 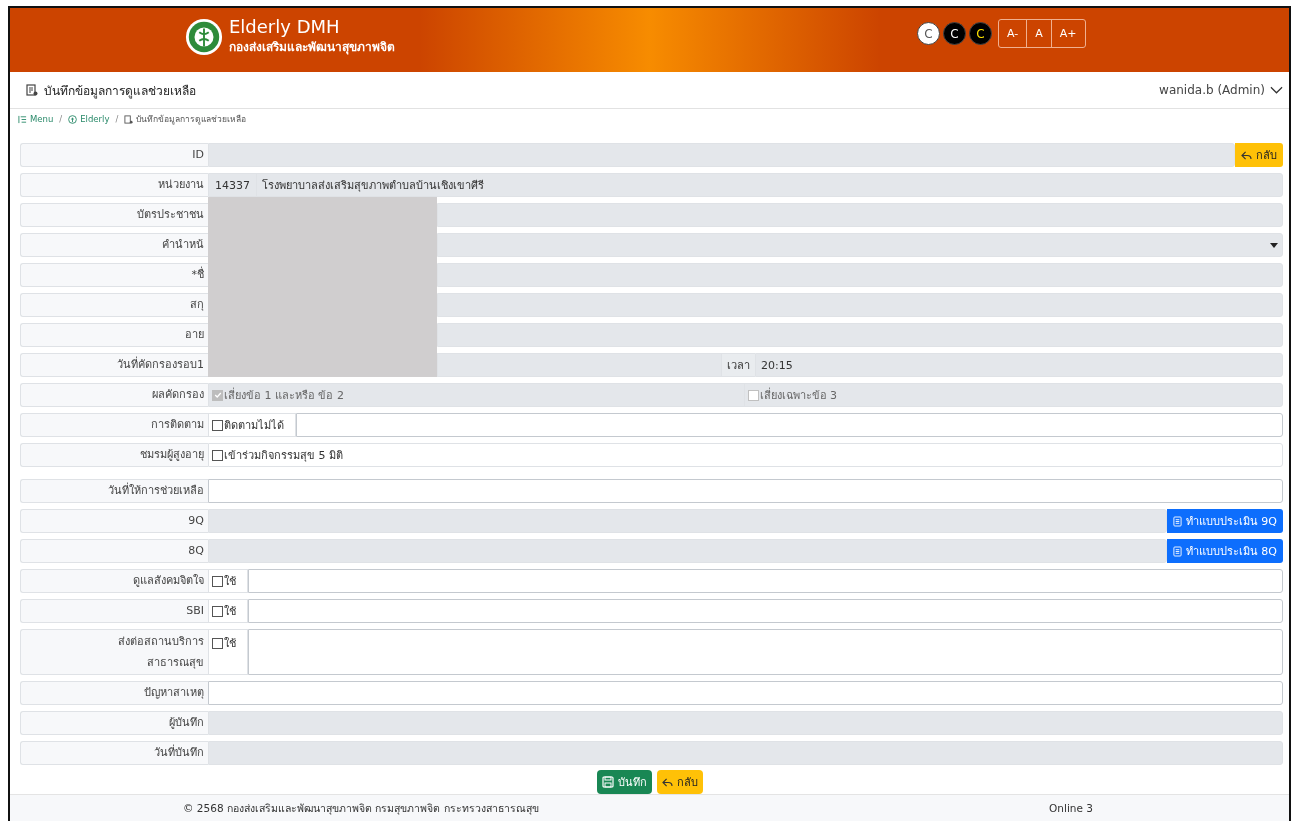 I want to click on row-button: ทำแบบประเมิน 9Q, so click(x=1224, y=521).